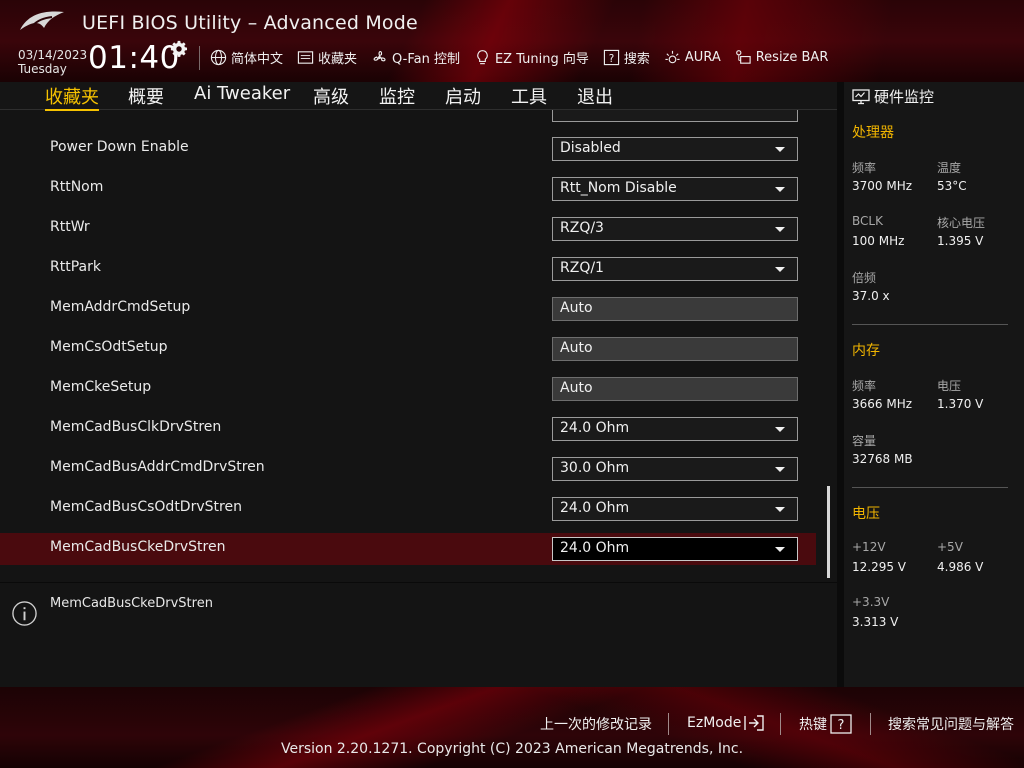  What do you see at coordinates (179, 49) in the screenshot?
I see `clock-settings-gear-icon` at bounding box center [179, 49].